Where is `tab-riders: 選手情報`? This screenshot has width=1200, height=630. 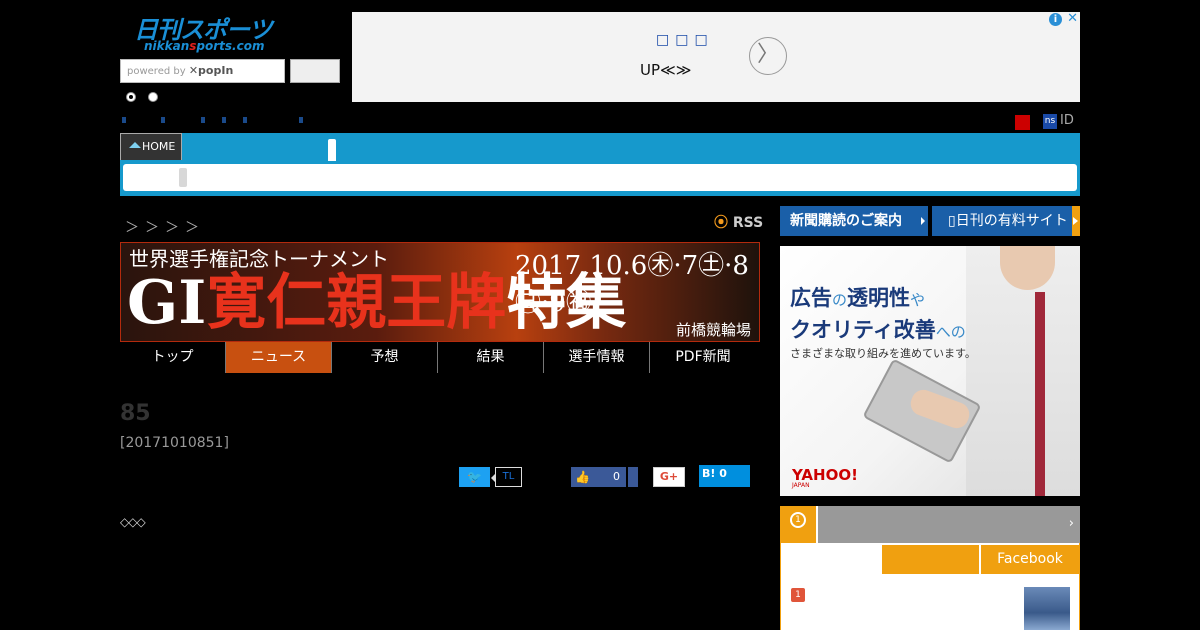 tab-riders: 選手情報 is located at coordinates (597, 357).